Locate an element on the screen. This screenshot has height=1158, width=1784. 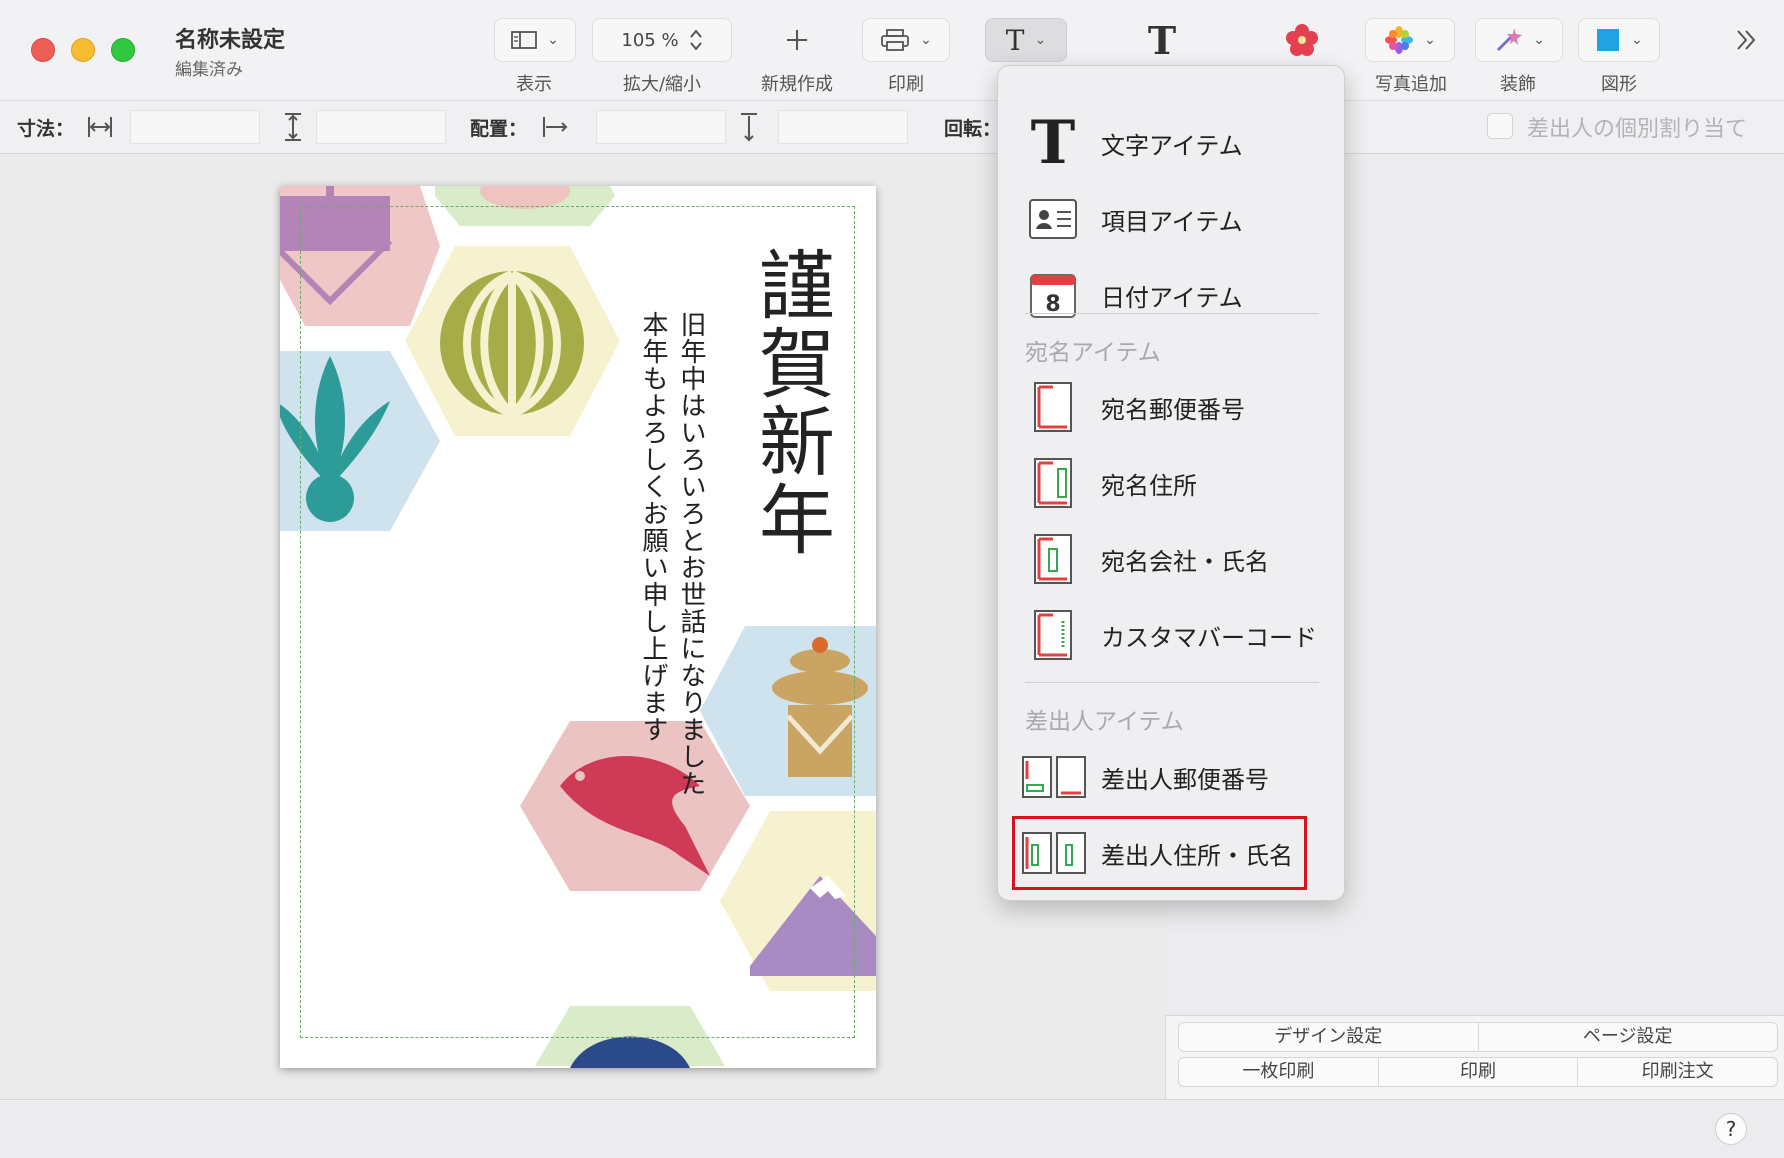
status-bar is located at coordinates (892, 1128).